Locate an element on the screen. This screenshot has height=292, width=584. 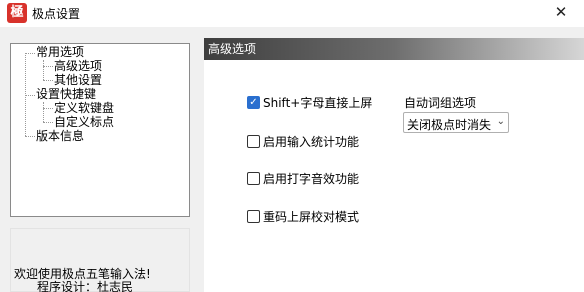
auto-group-select: 关闭极点时消失 ⌄ is located at coordinates (456, 122).